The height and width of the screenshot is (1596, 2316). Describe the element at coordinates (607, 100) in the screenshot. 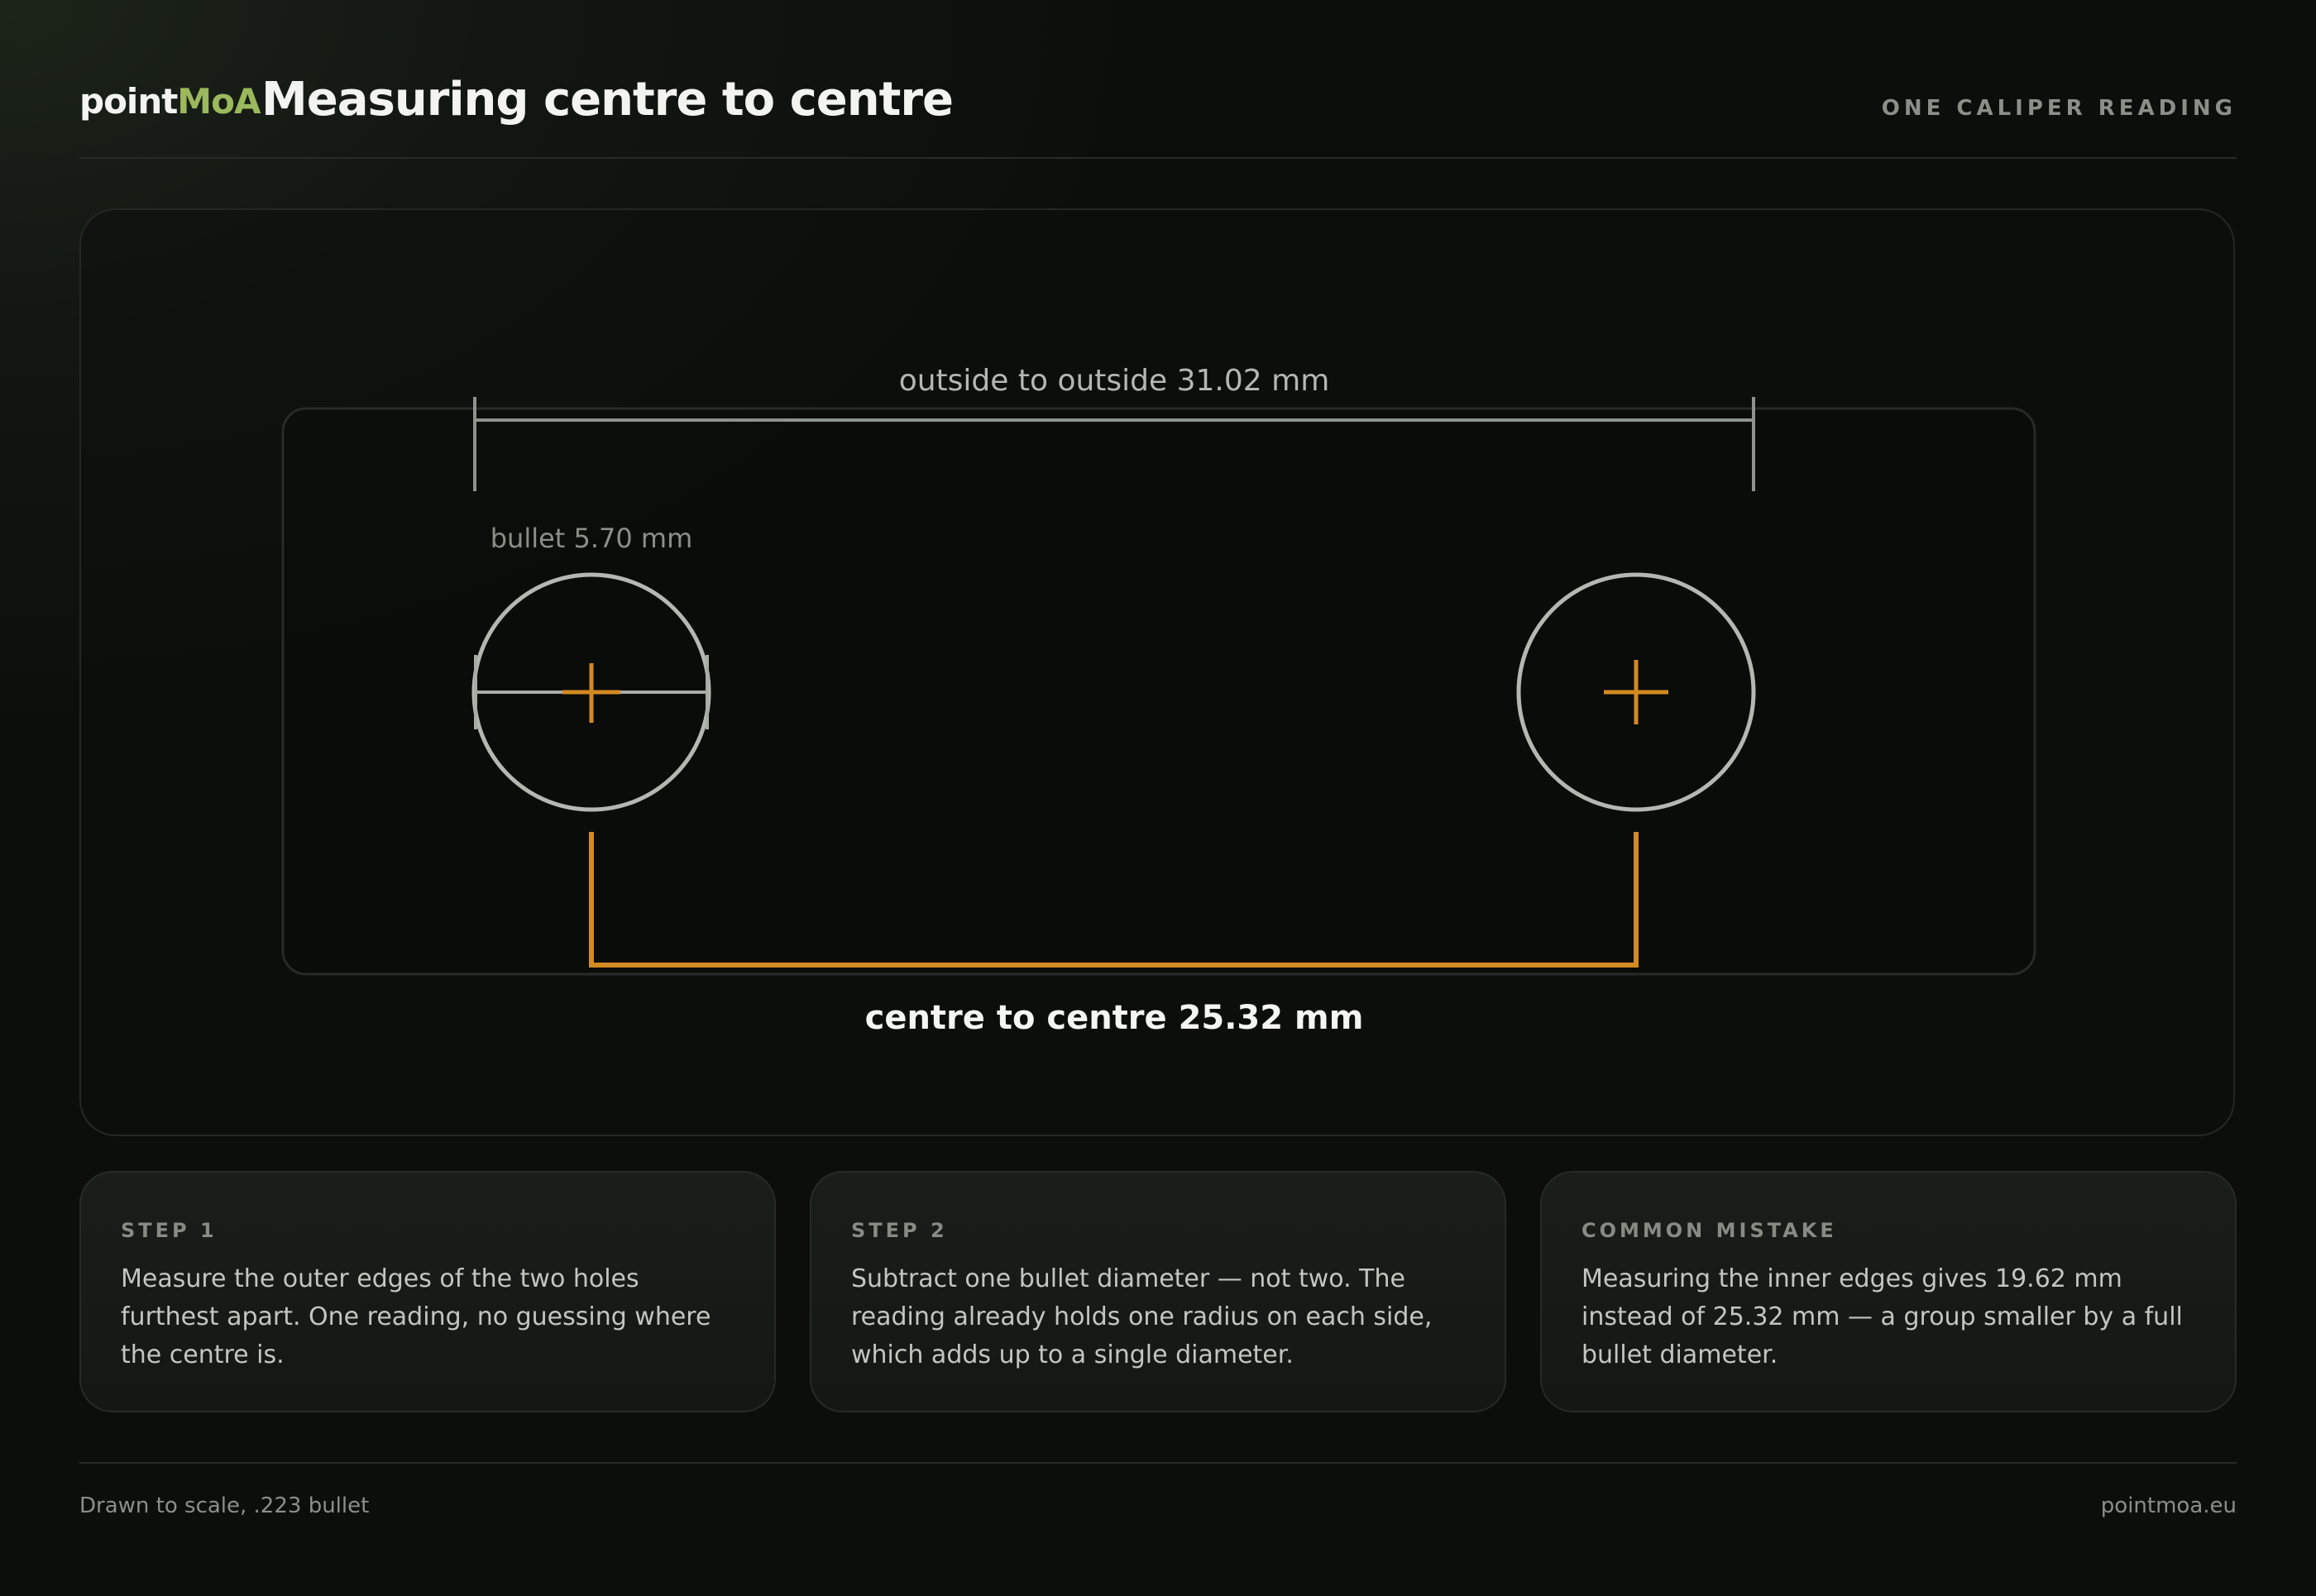

I see `page-title: Measuring centre to centre` at that location.